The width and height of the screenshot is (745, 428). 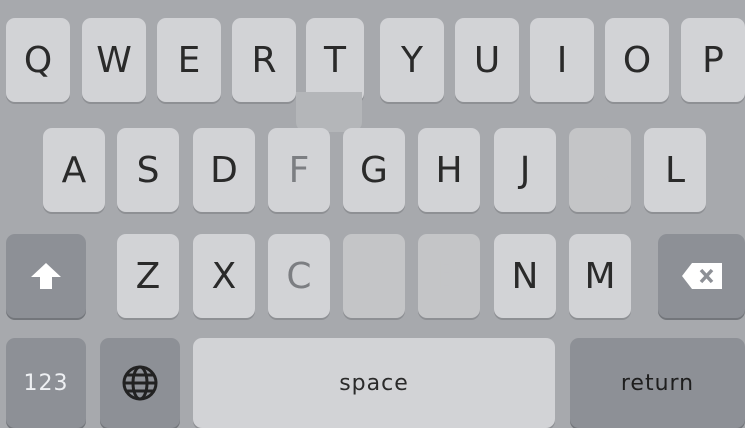 I want to click on key-n-label: N, so click(x=525, y=276).